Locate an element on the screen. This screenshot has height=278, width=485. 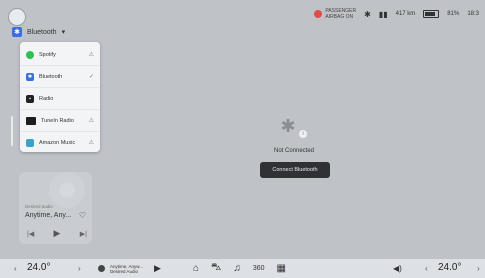
bluetooth-source-icon: ✱ is located at coordinates (17, 32).